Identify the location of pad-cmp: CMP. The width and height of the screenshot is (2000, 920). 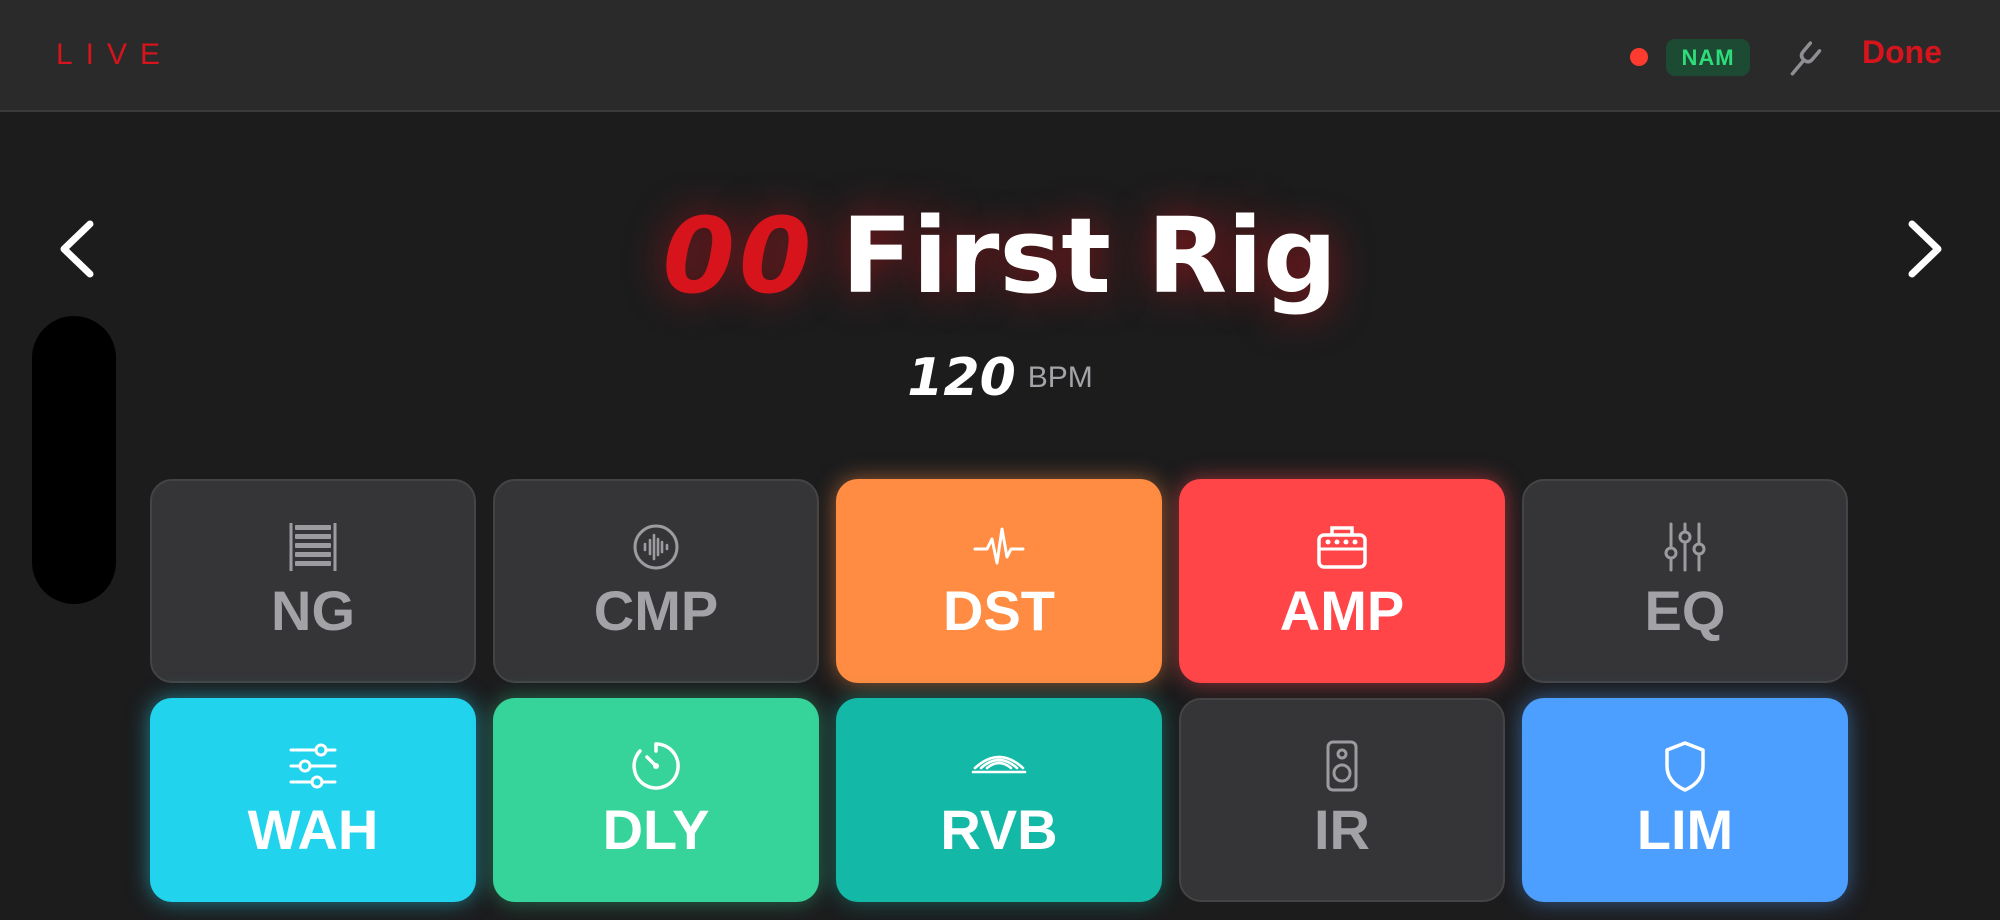
(656, 581).